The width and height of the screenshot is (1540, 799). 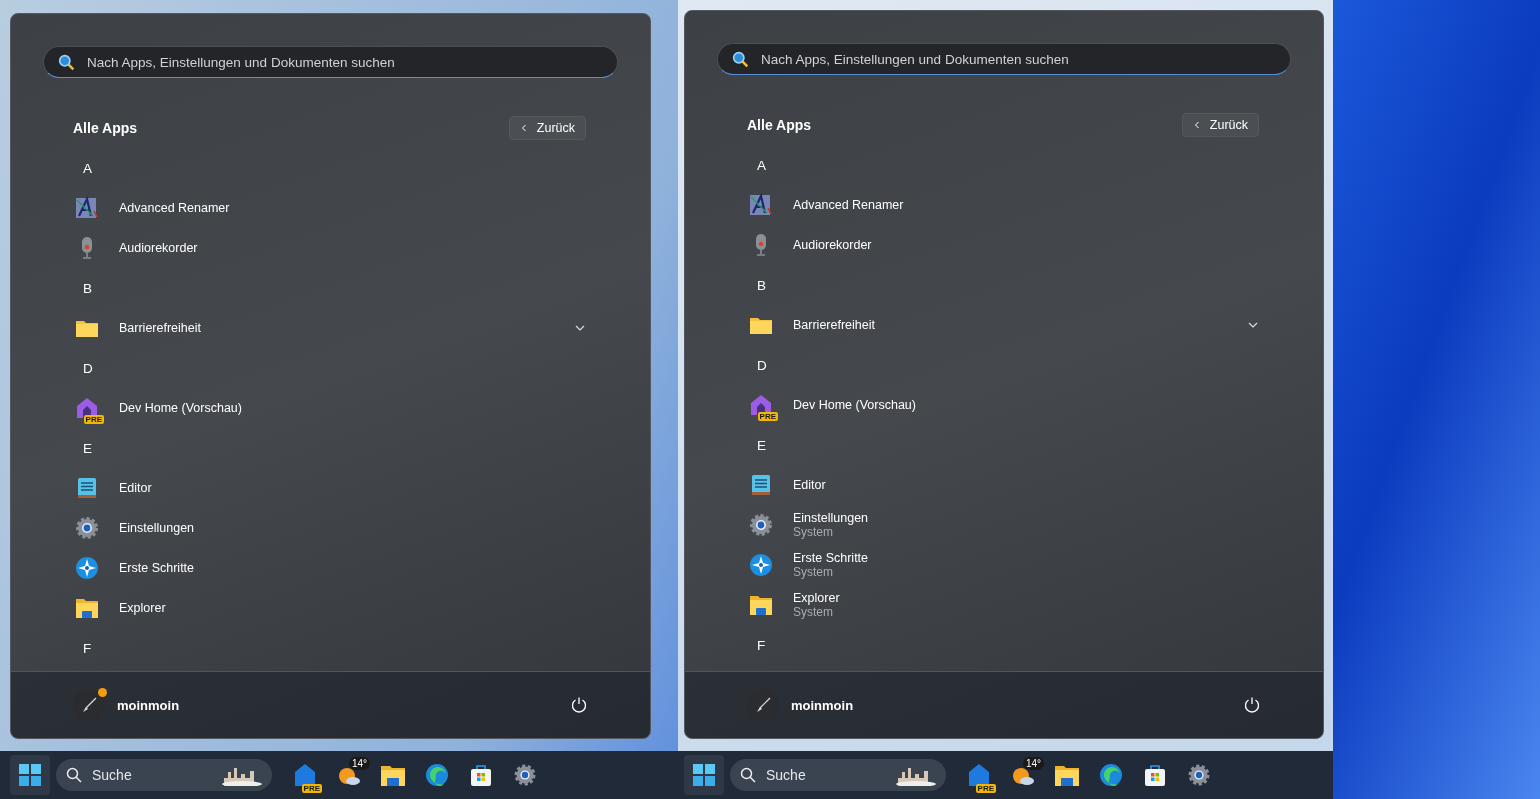 I want to click on app-list-item: Einstellungen, so click(x=330, y=528).